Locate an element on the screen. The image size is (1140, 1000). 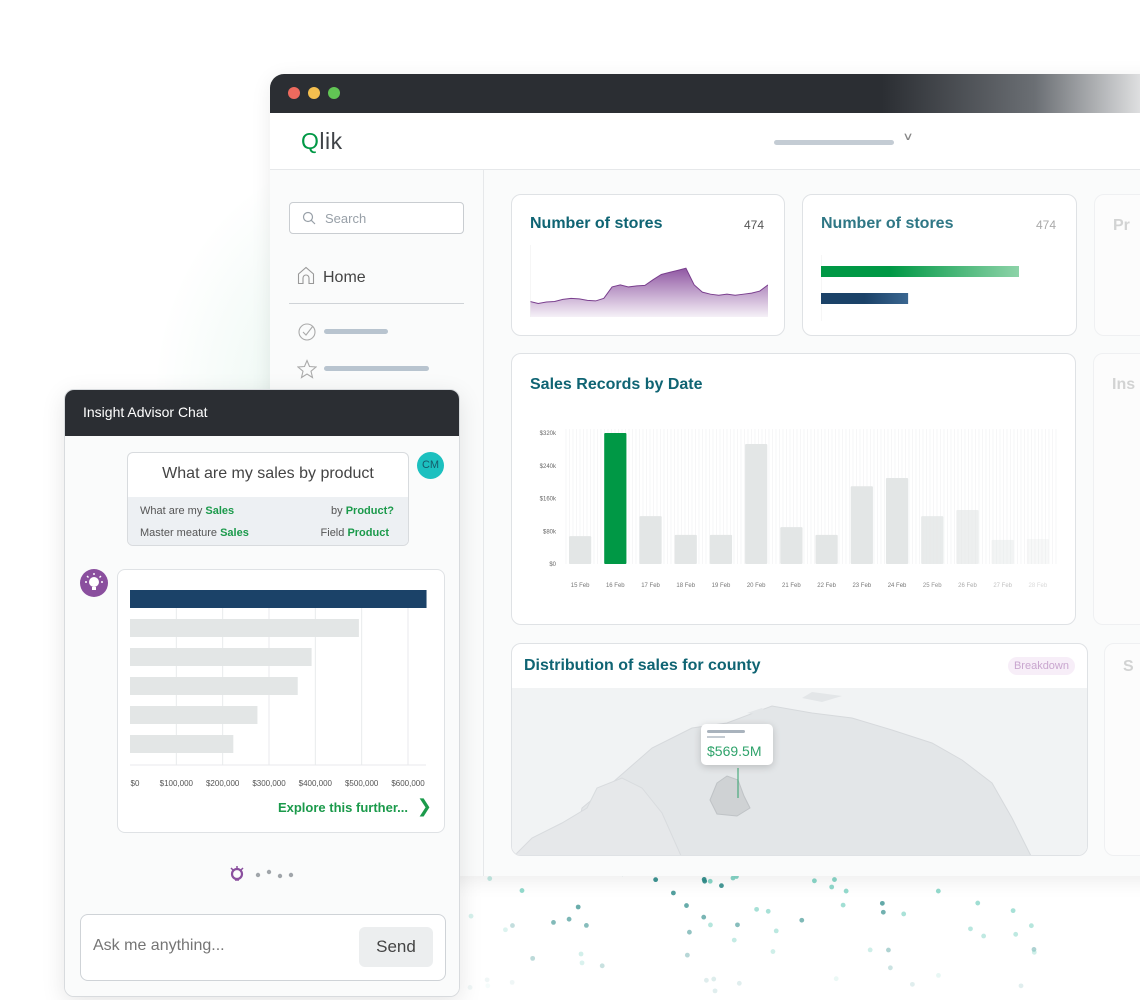
kpi-card-bars: Number of stores 474 is located at coordinates (939, 265).